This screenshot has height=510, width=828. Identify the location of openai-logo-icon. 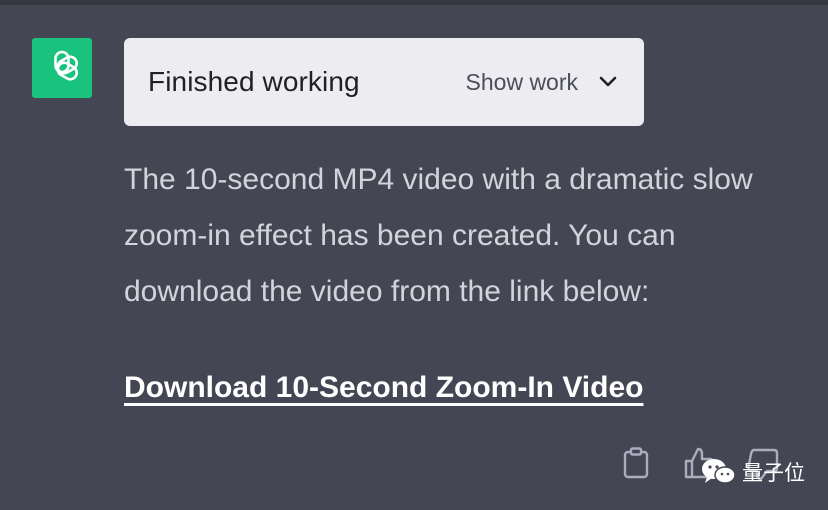
(66, 65).